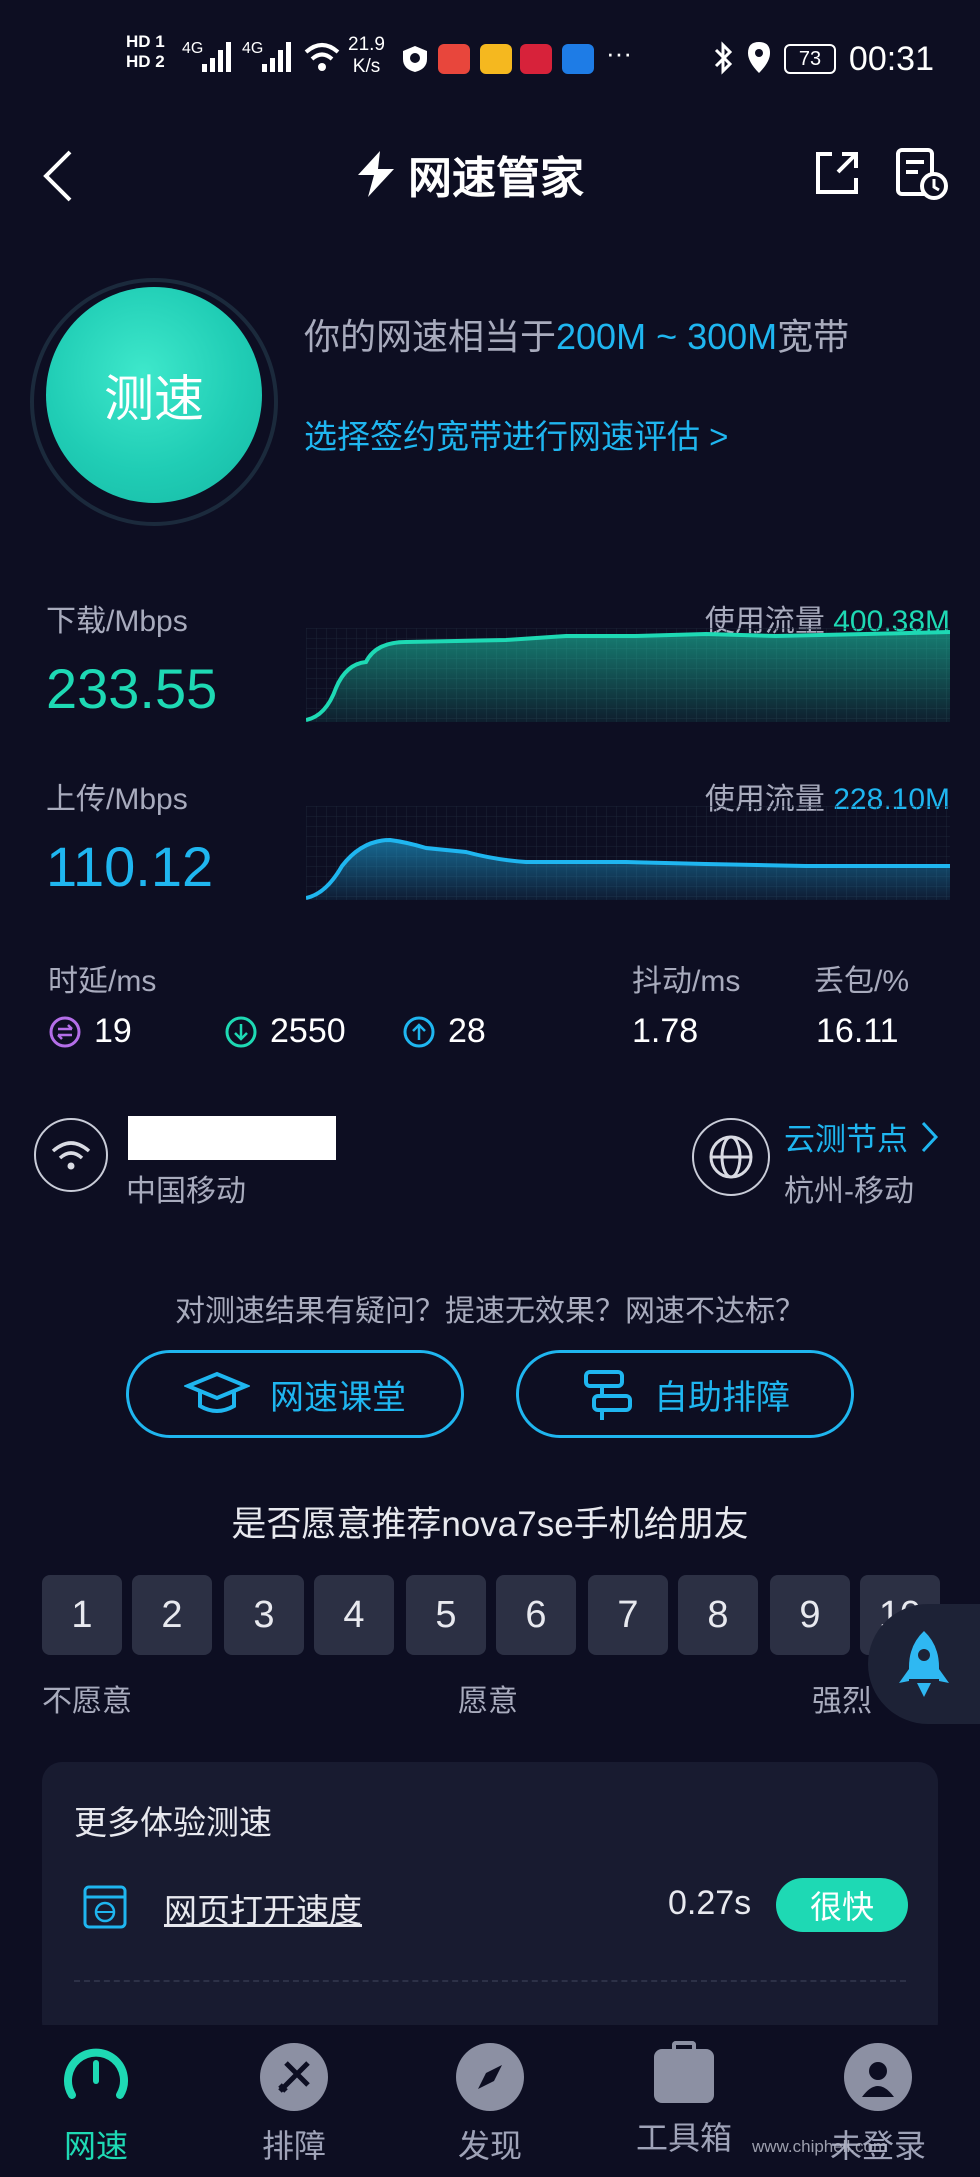 This screenshot has width=980, height=2177. I want to click on share-icon, so click(837, 173).